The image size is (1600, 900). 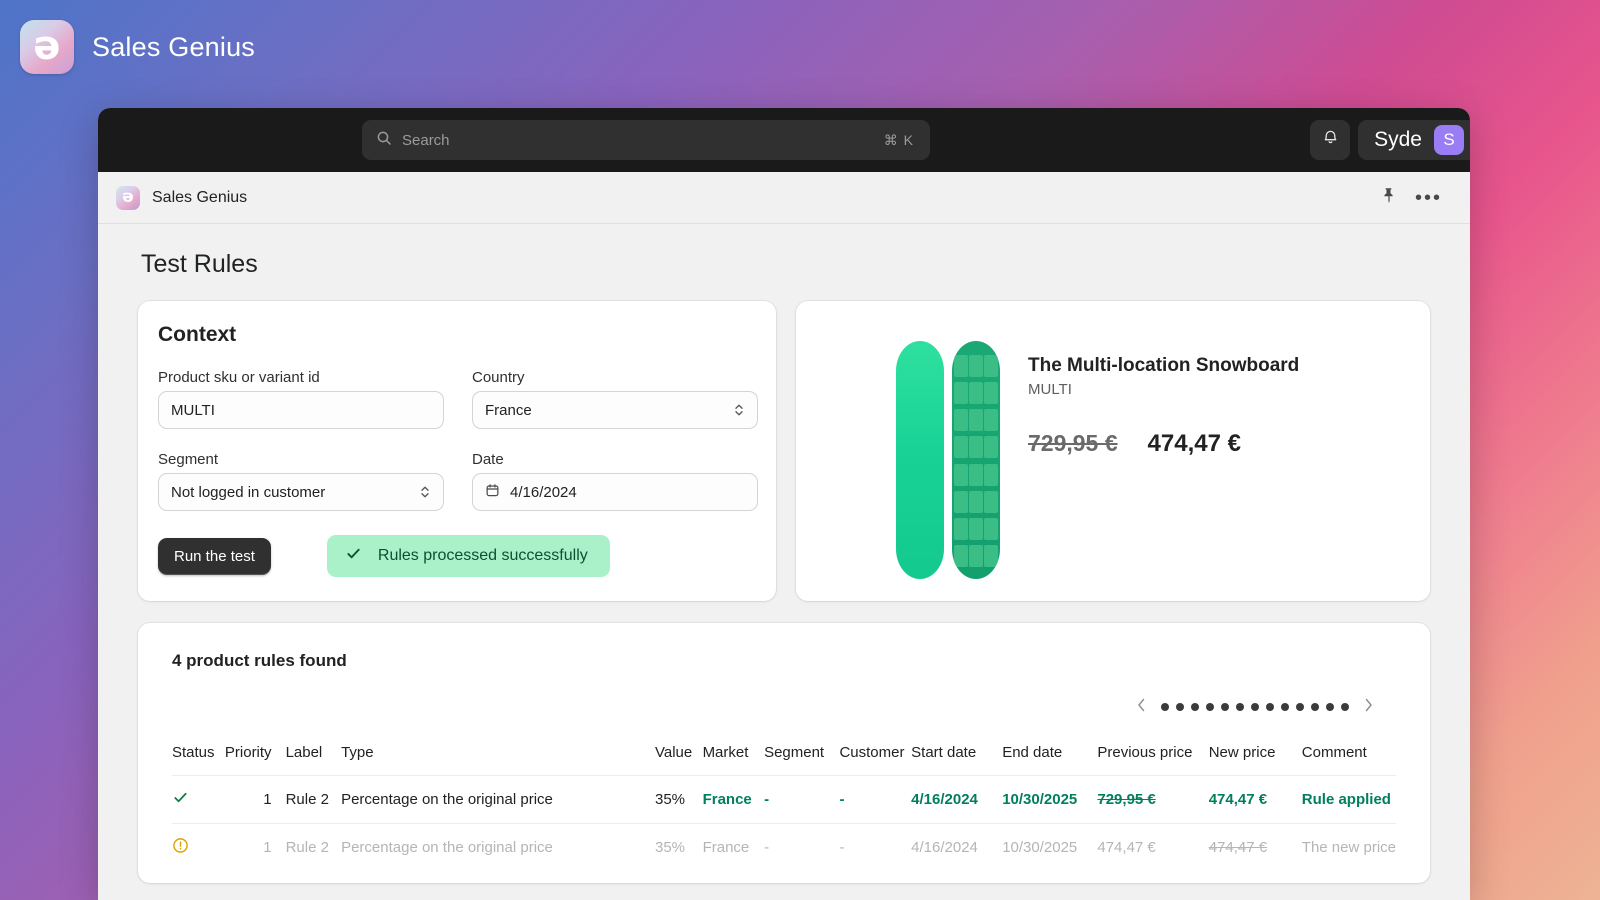 I want to click on snowboard-front, so click(x=920, y=460).